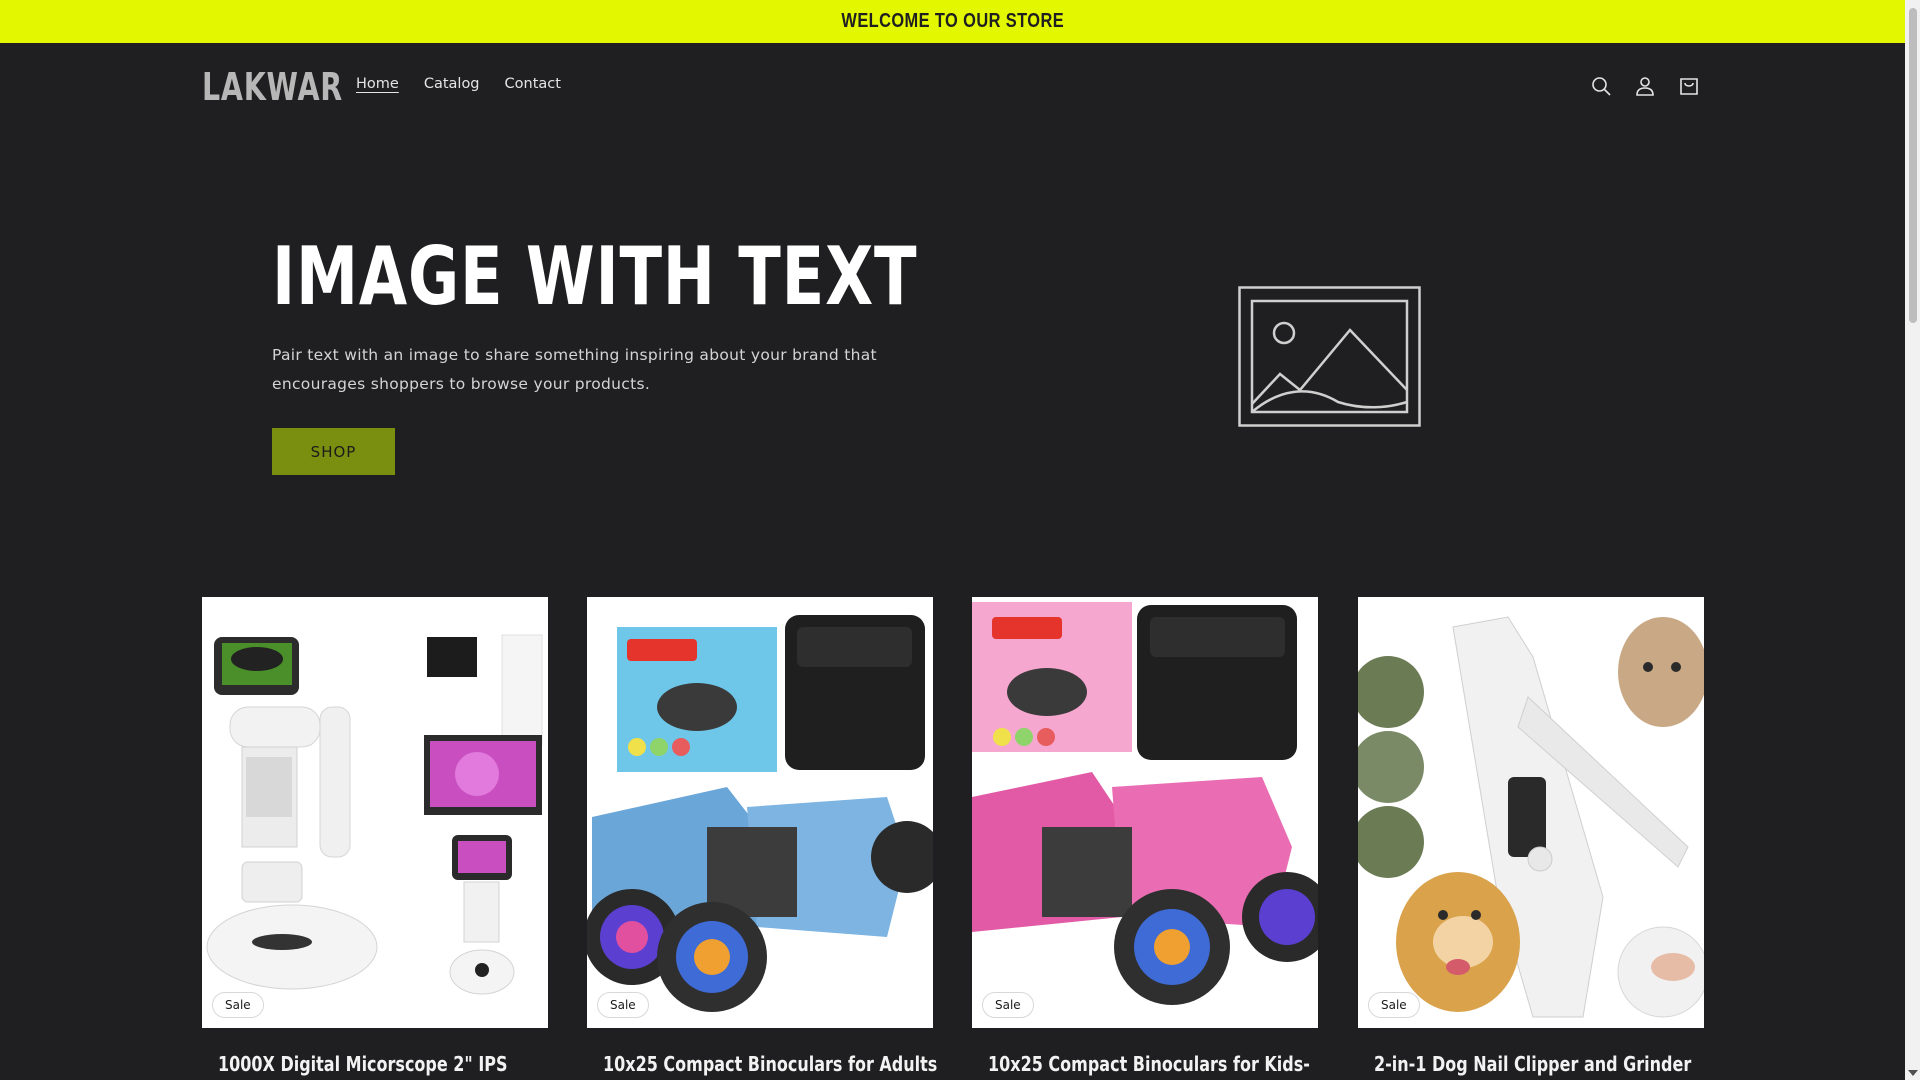  What do you see at coordinates (595, 276) in the screenshot?
I see `hero-title: IMAGE WITH TEXT` at bounding box center [595, 276].